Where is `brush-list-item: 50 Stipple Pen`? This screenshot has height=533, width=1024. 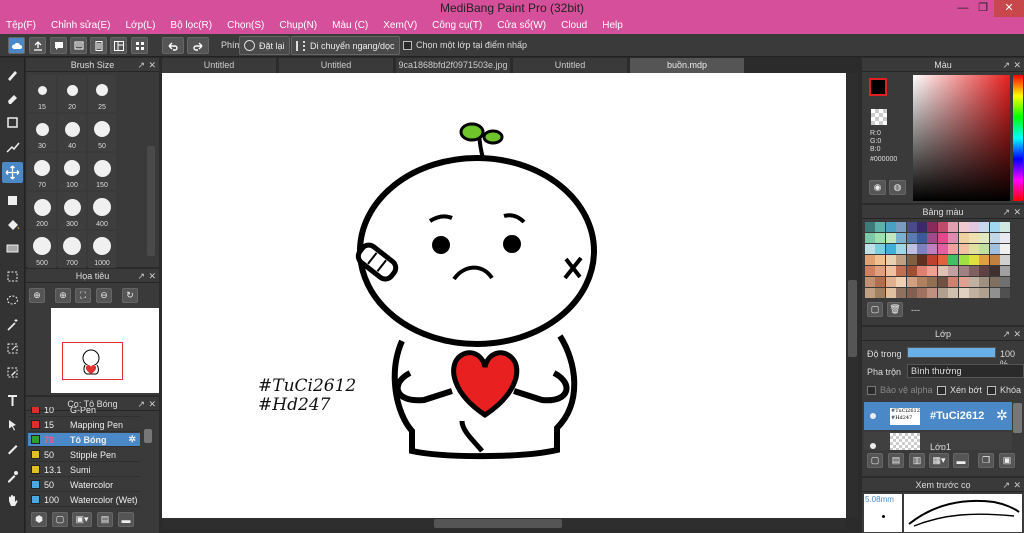
brush-list-item: 50 Stipple Pen is located at coordinates (84, 455).